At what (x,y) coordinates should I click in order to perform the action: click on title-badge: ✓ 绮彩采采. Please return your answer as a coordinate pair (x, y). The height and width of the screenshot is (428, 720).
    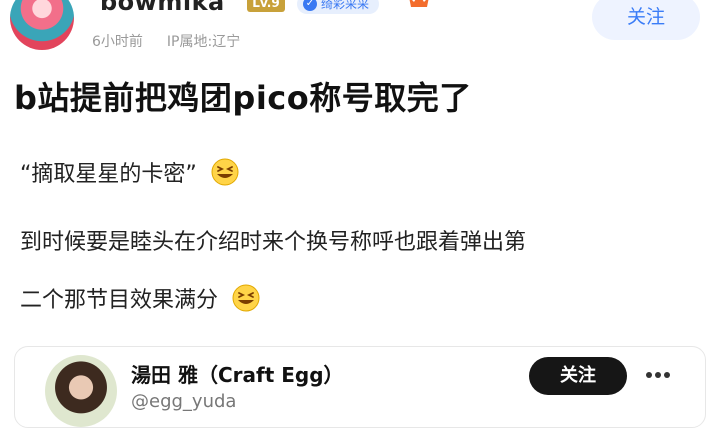
    Looking at the image, I should click on (338, 7).